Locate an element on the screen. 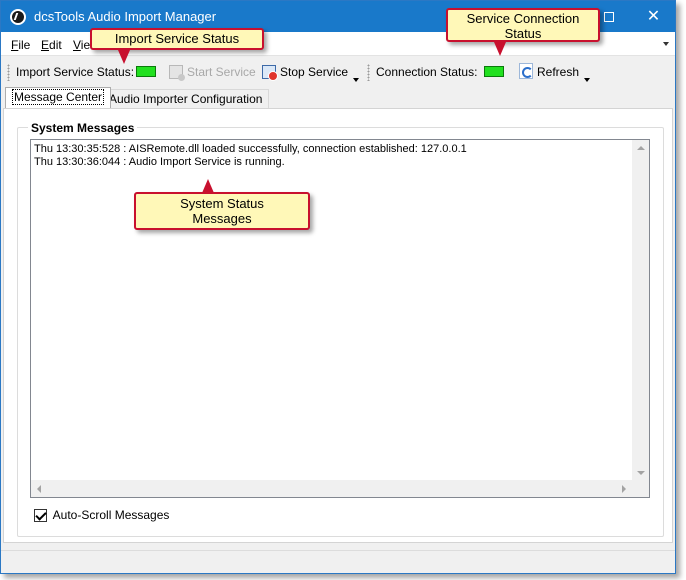 This screenshot has width=686, height=580. import-status-indicator is located at coordinates (146, 71).